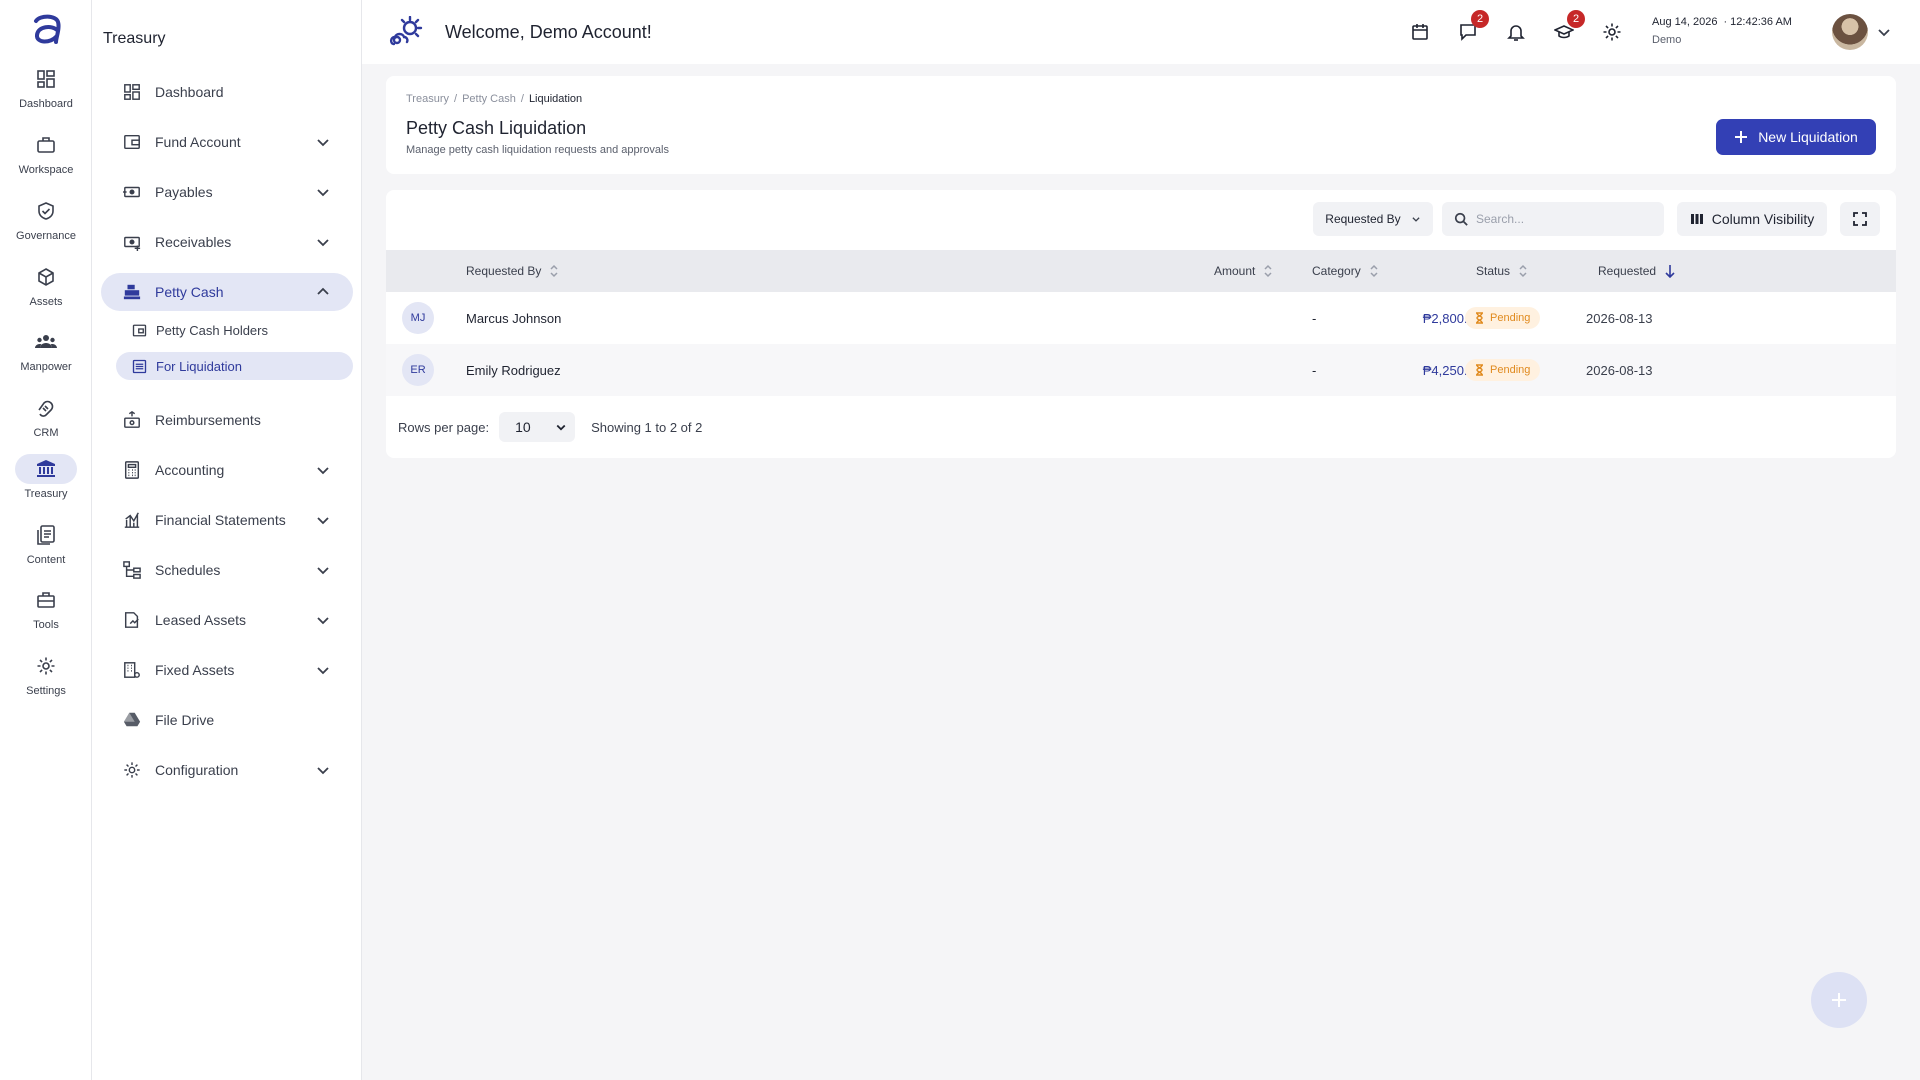 The image size is (1920, 1080). Describe the element at coordinates (46, 162) in the screenshot. I see `rail-item-workspace: Workspace` at that location.